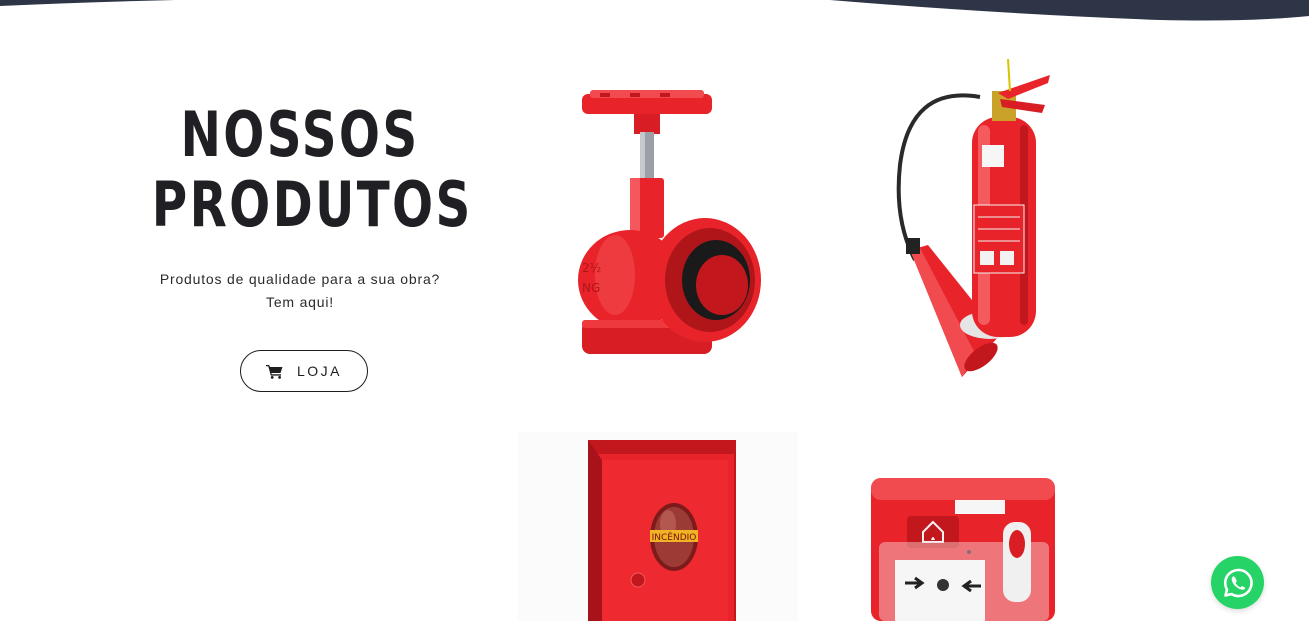 The image size is (1309, 621). What do you see at coordinates (300, 302) in the screenshot?
I see `subtitle-line-2: Tem aqui!` at bounding box center [300, 302].